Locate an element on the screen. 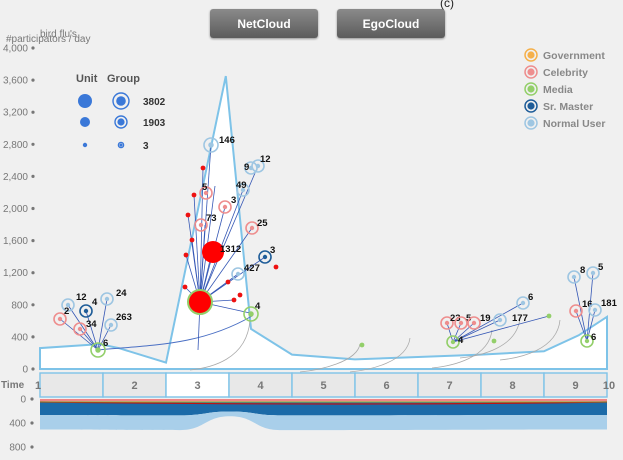  y-tick-label: 2,800 is located at coordinates (15, 145).